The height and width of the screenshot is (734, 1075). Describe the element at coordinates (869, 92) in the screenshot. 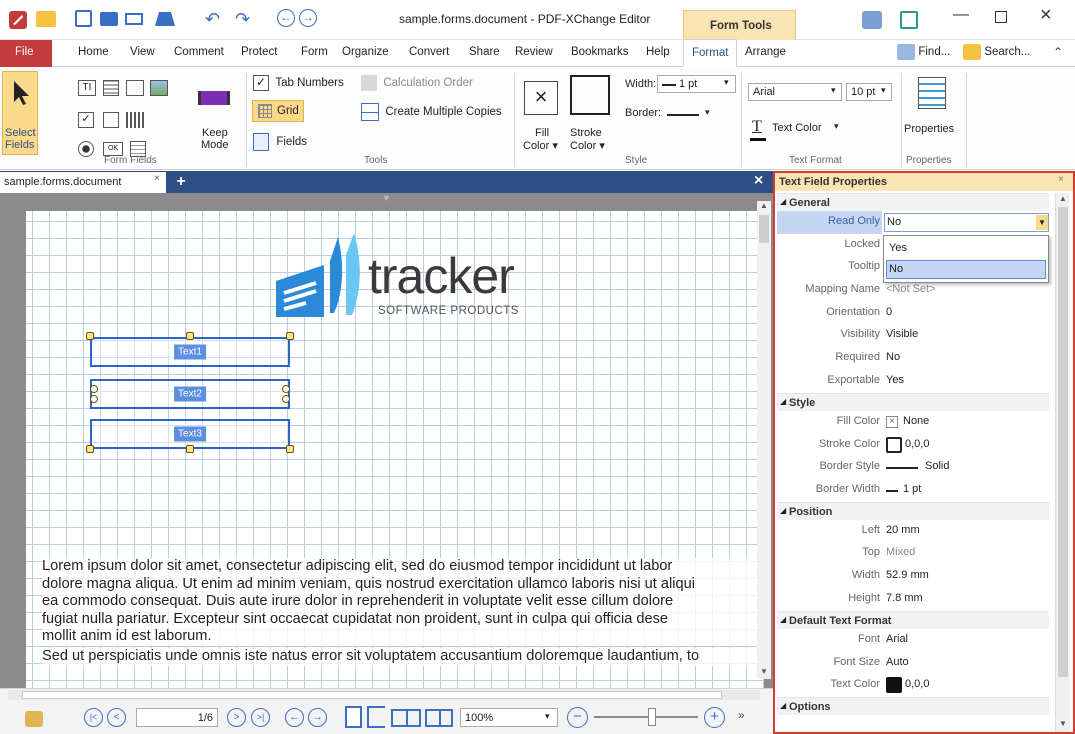

I see `font-size-dropdown: 10 pt ▾` at that location.